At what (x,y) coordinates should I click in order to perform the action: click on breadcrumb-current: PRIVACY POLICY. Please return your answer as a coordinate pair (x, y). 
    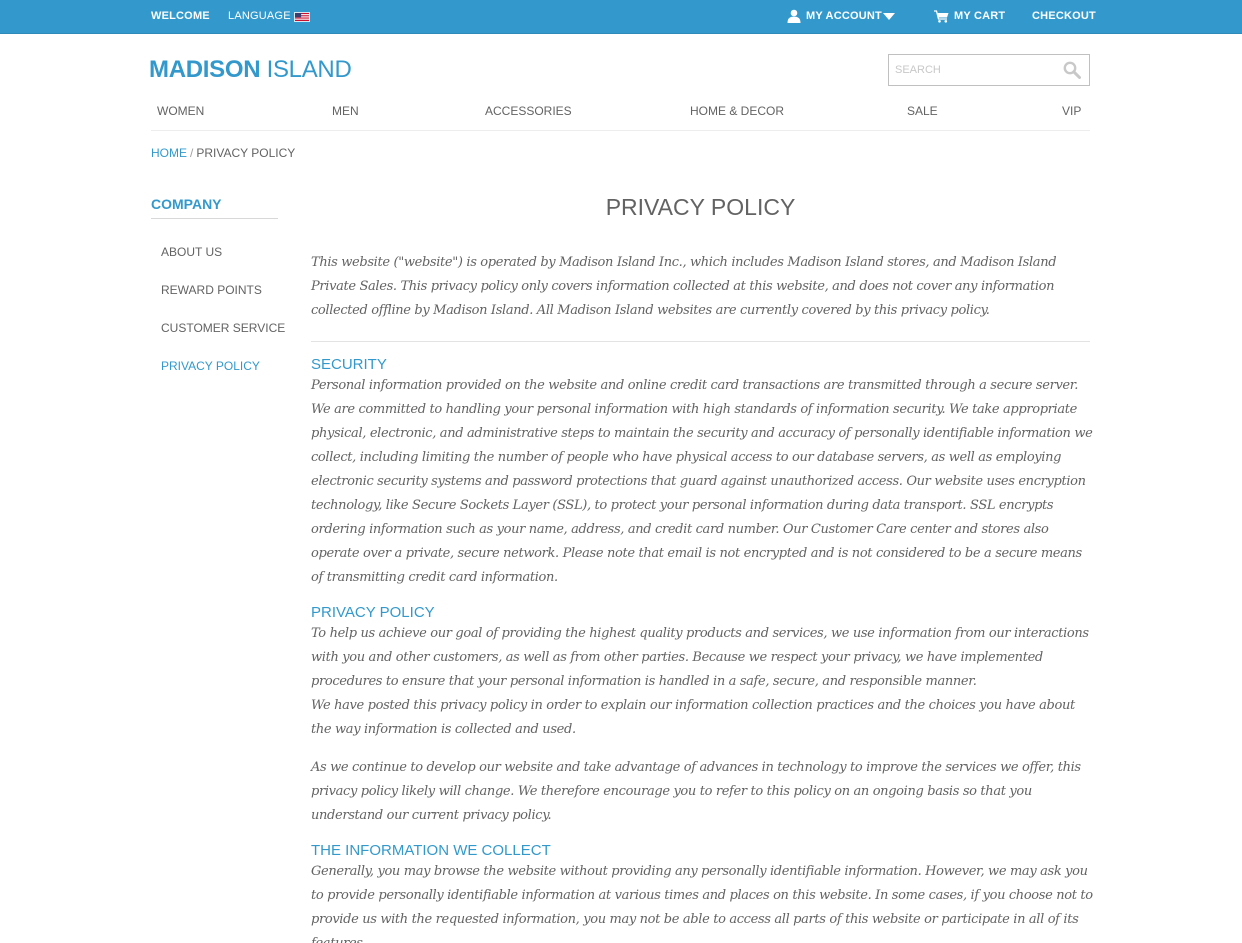
    Looking at the image, I should click on (246, 153).